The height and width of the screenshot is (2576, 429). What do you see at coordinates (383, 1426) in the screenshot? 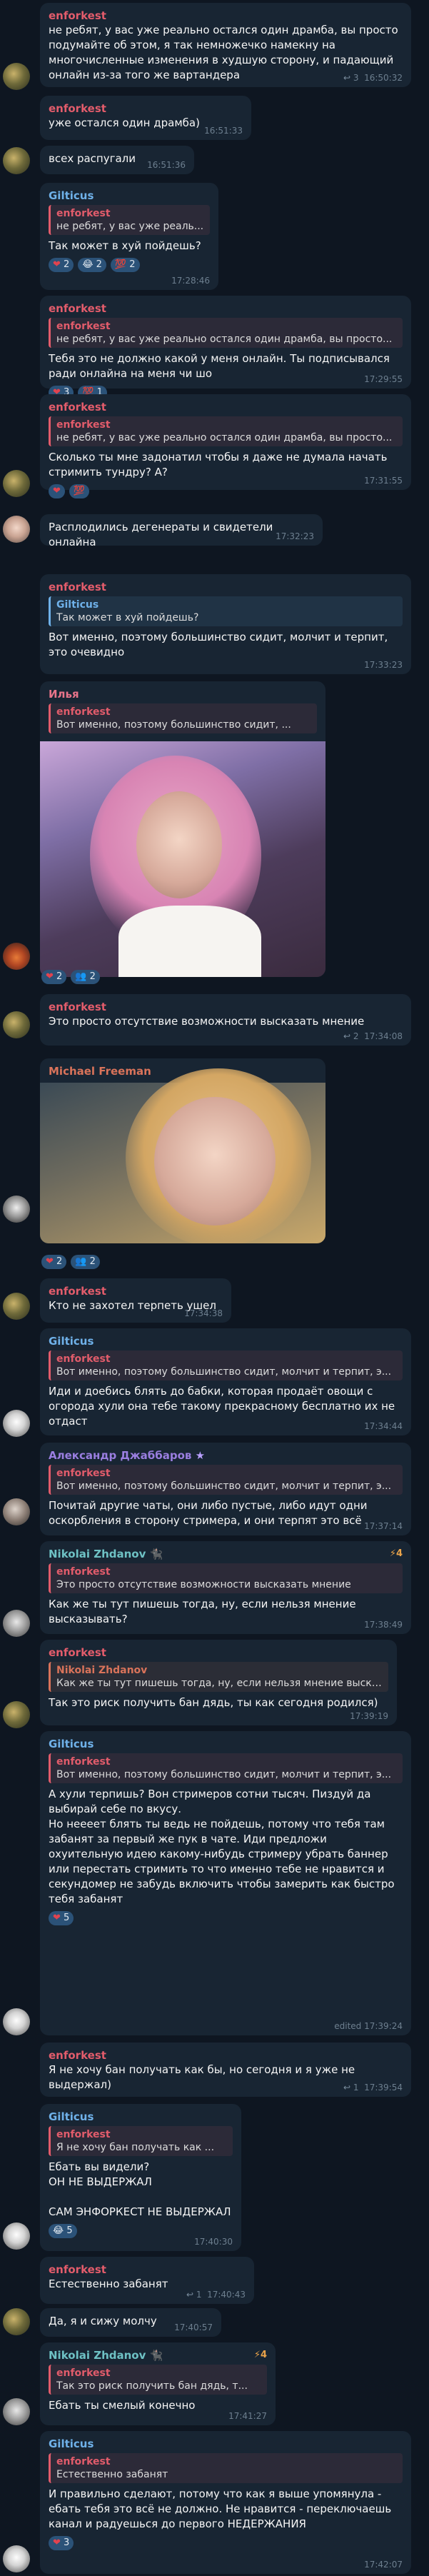
I see `message-meta: 17:34:44` at bounding box center [383, 1426].